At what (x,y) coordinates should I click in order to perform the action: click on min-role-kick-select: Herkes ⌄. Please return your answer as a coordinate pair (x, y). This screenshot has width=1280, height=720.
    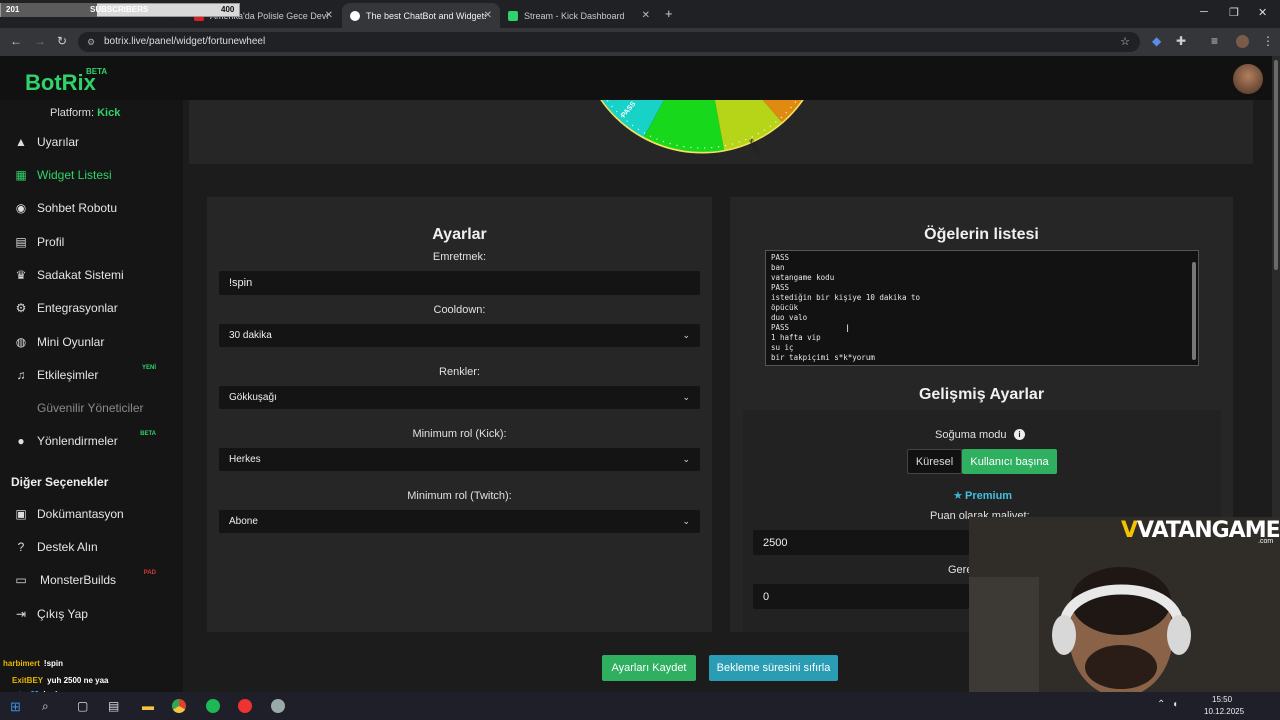
    Looking at the image, I should click on (459, 459).